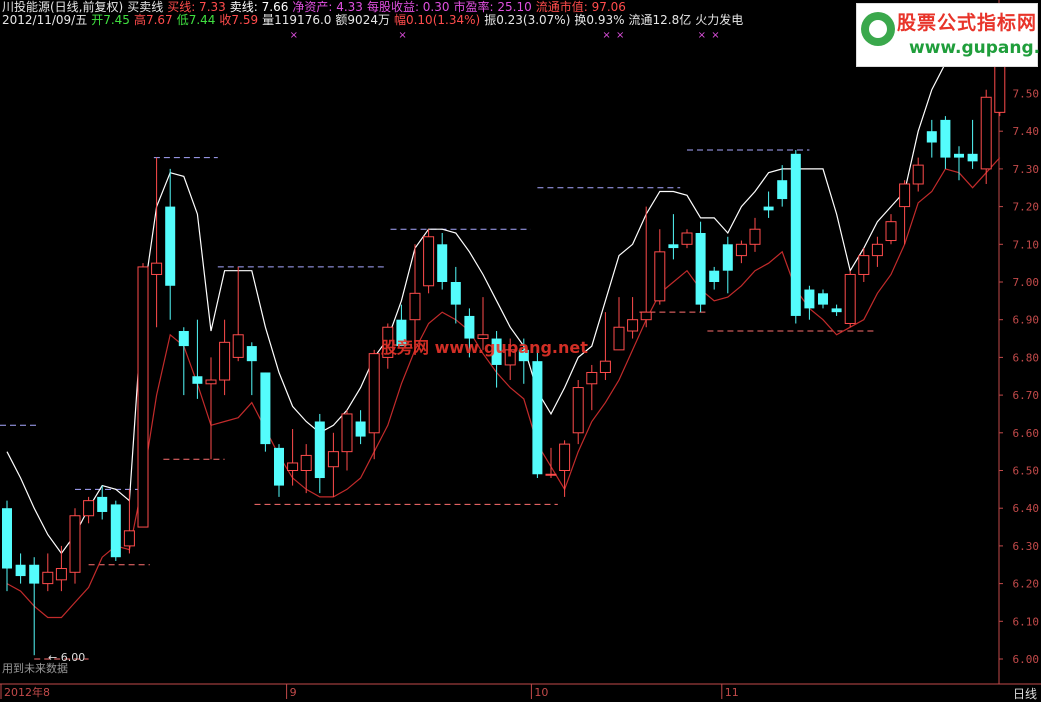 The width and height of the screenshot is (1041, 702). I want to click on y-tick-label: 6.20, so click(1026, 584).